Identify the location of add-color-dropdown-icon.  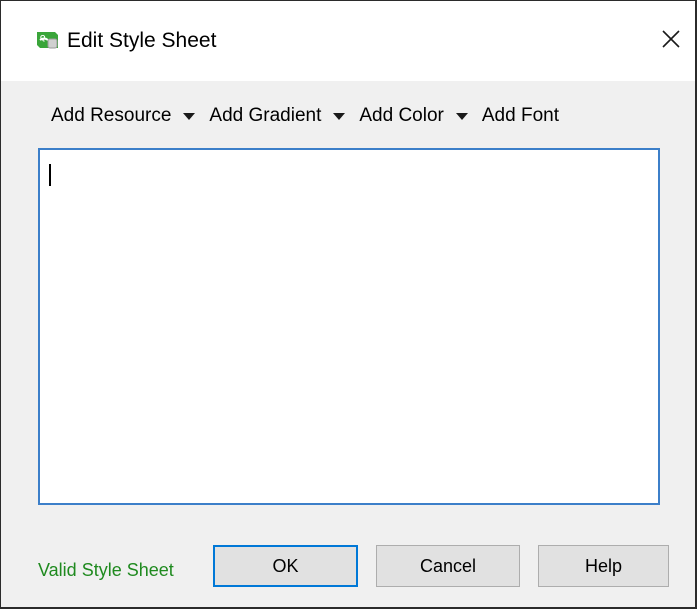
(461, 116).